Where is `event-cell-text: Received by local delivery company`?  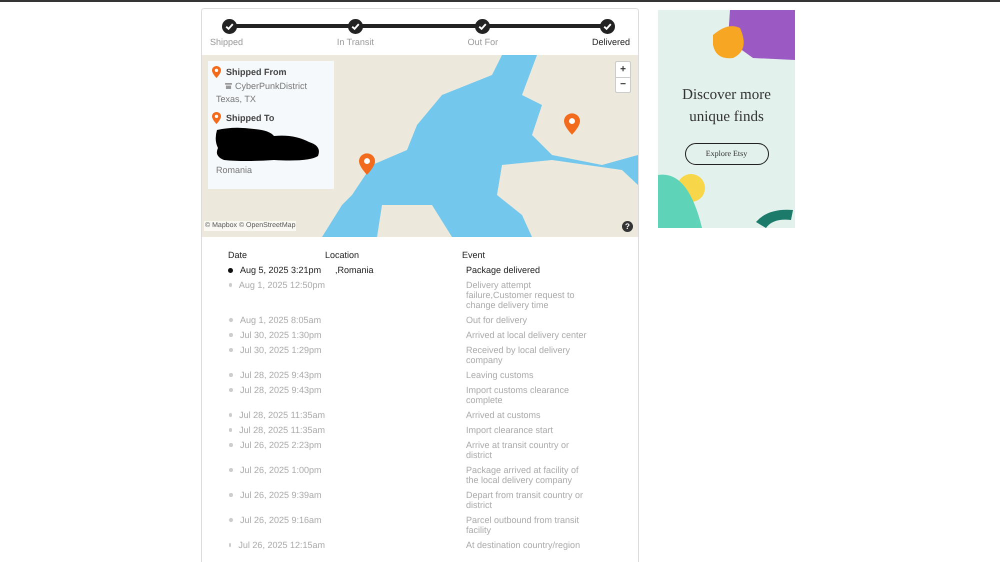 event-cell-text: Received by local delivery company is located at coordinates (519, 354).